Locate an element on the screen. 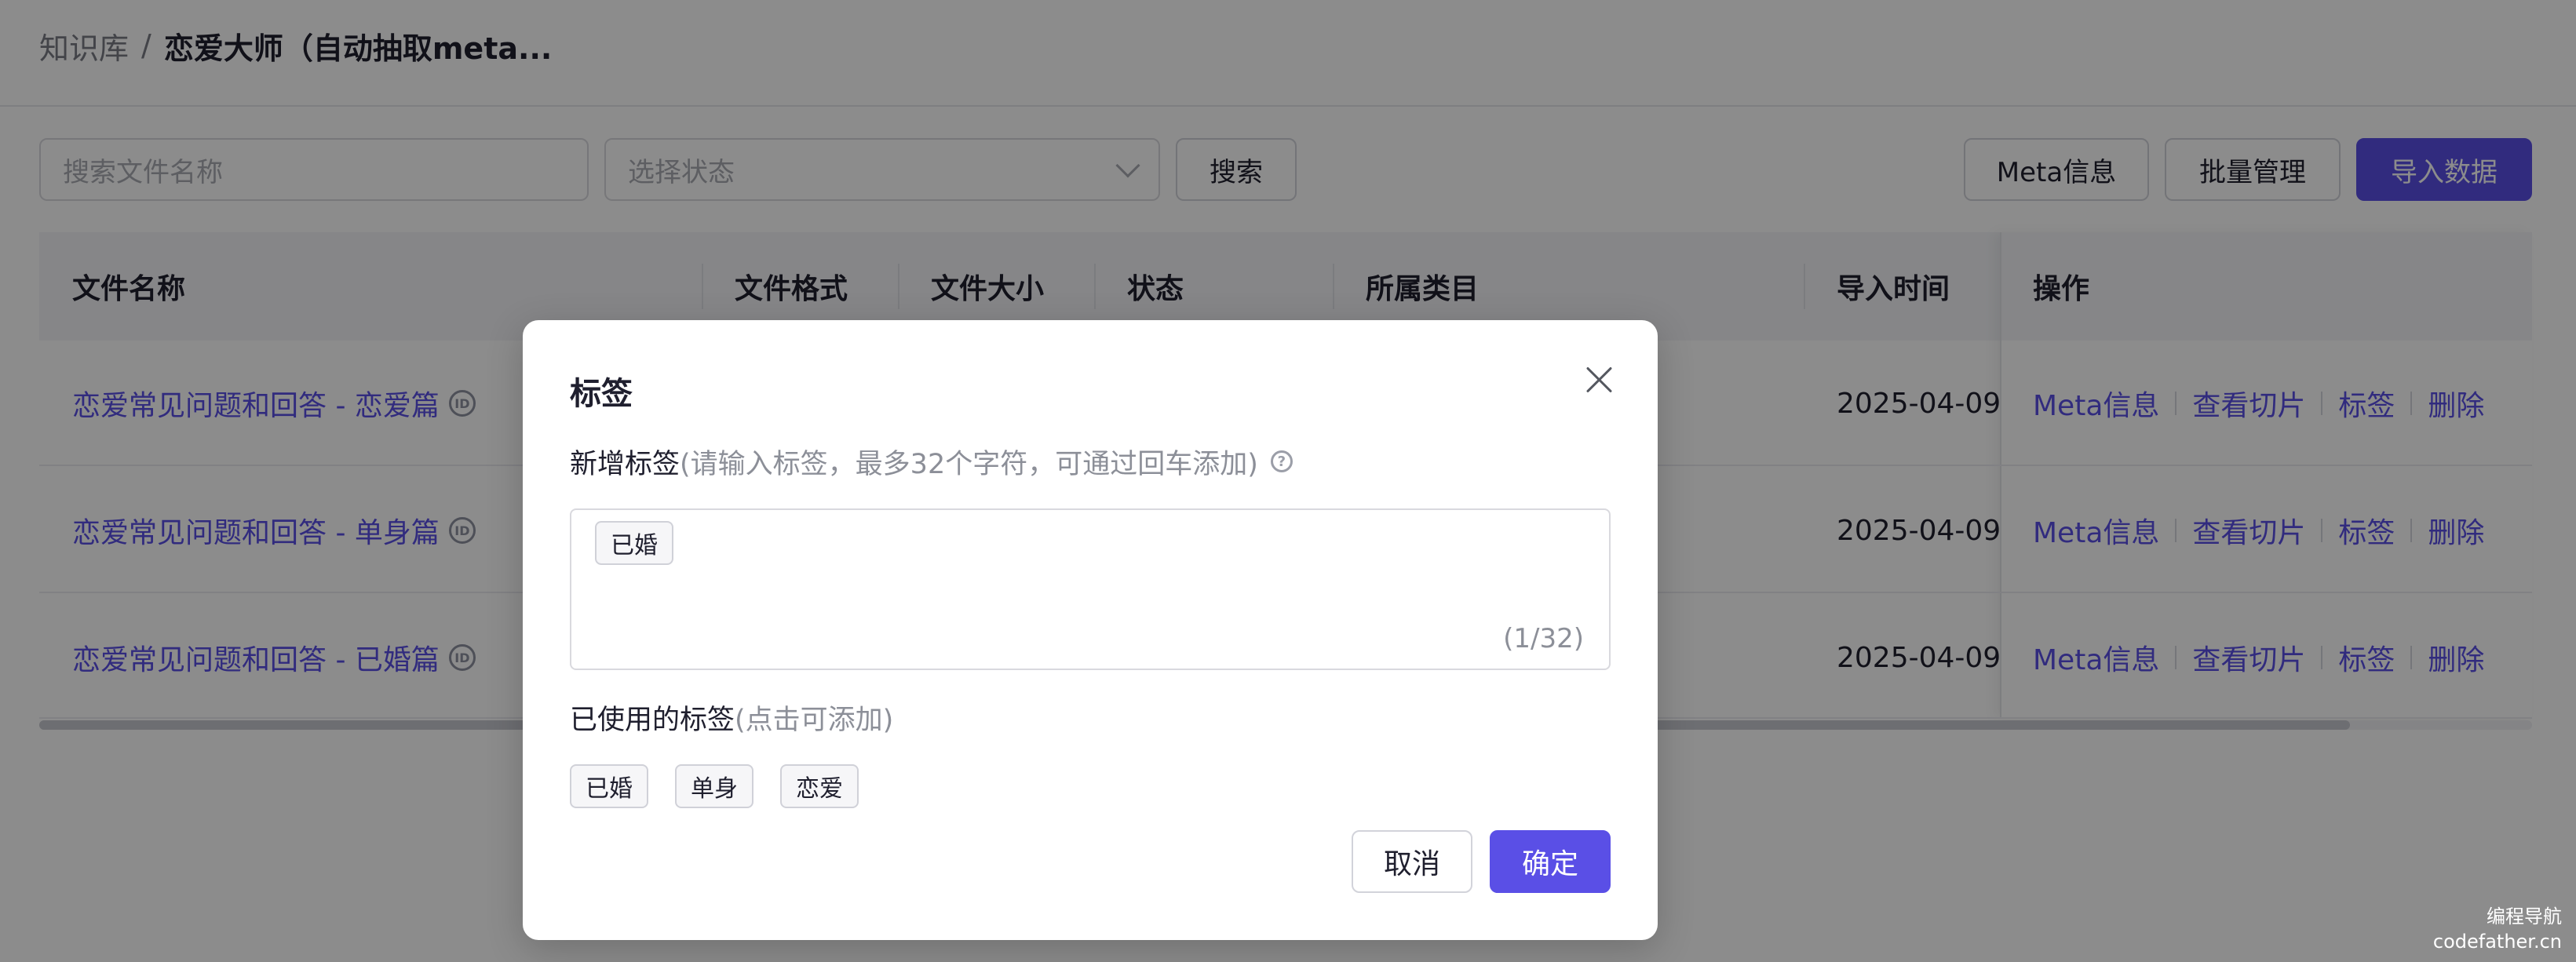 This screenshot has height=962, width=2576. help-icon: ? is located at coordinates (1281, 461).